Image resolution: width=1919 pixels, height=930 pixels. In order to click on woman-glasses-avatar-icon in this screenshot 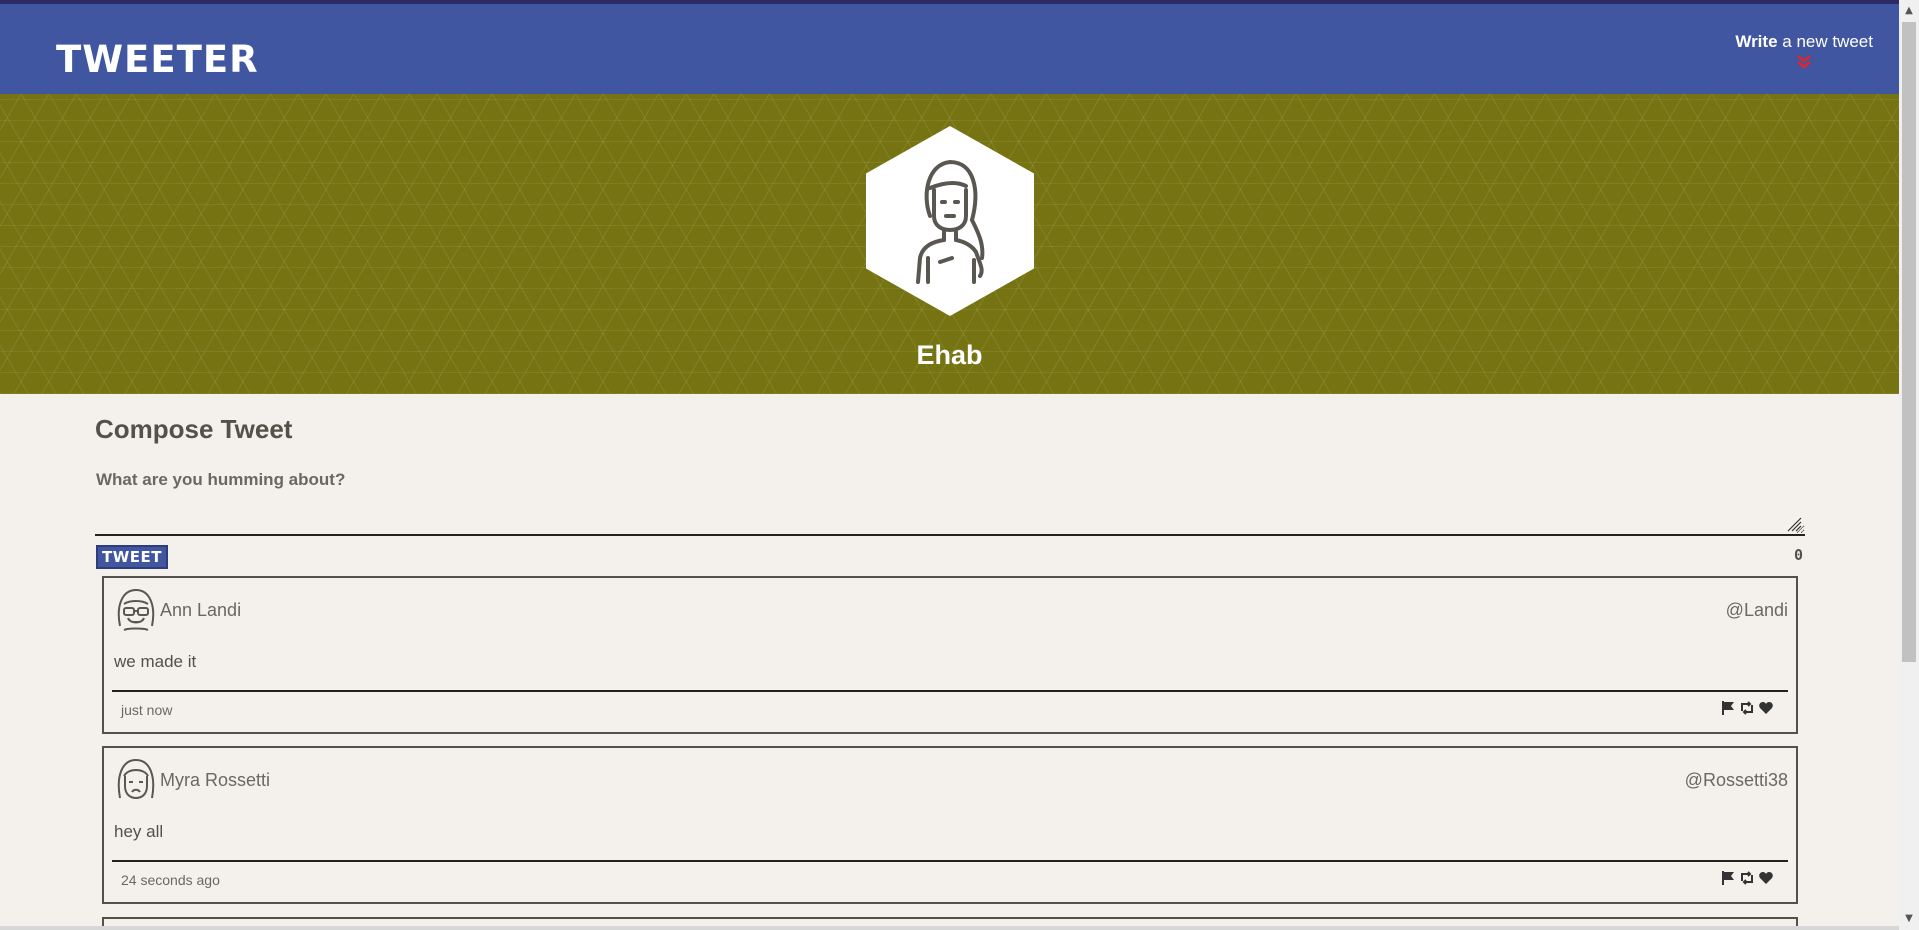, I will do `click(136, 609)`.